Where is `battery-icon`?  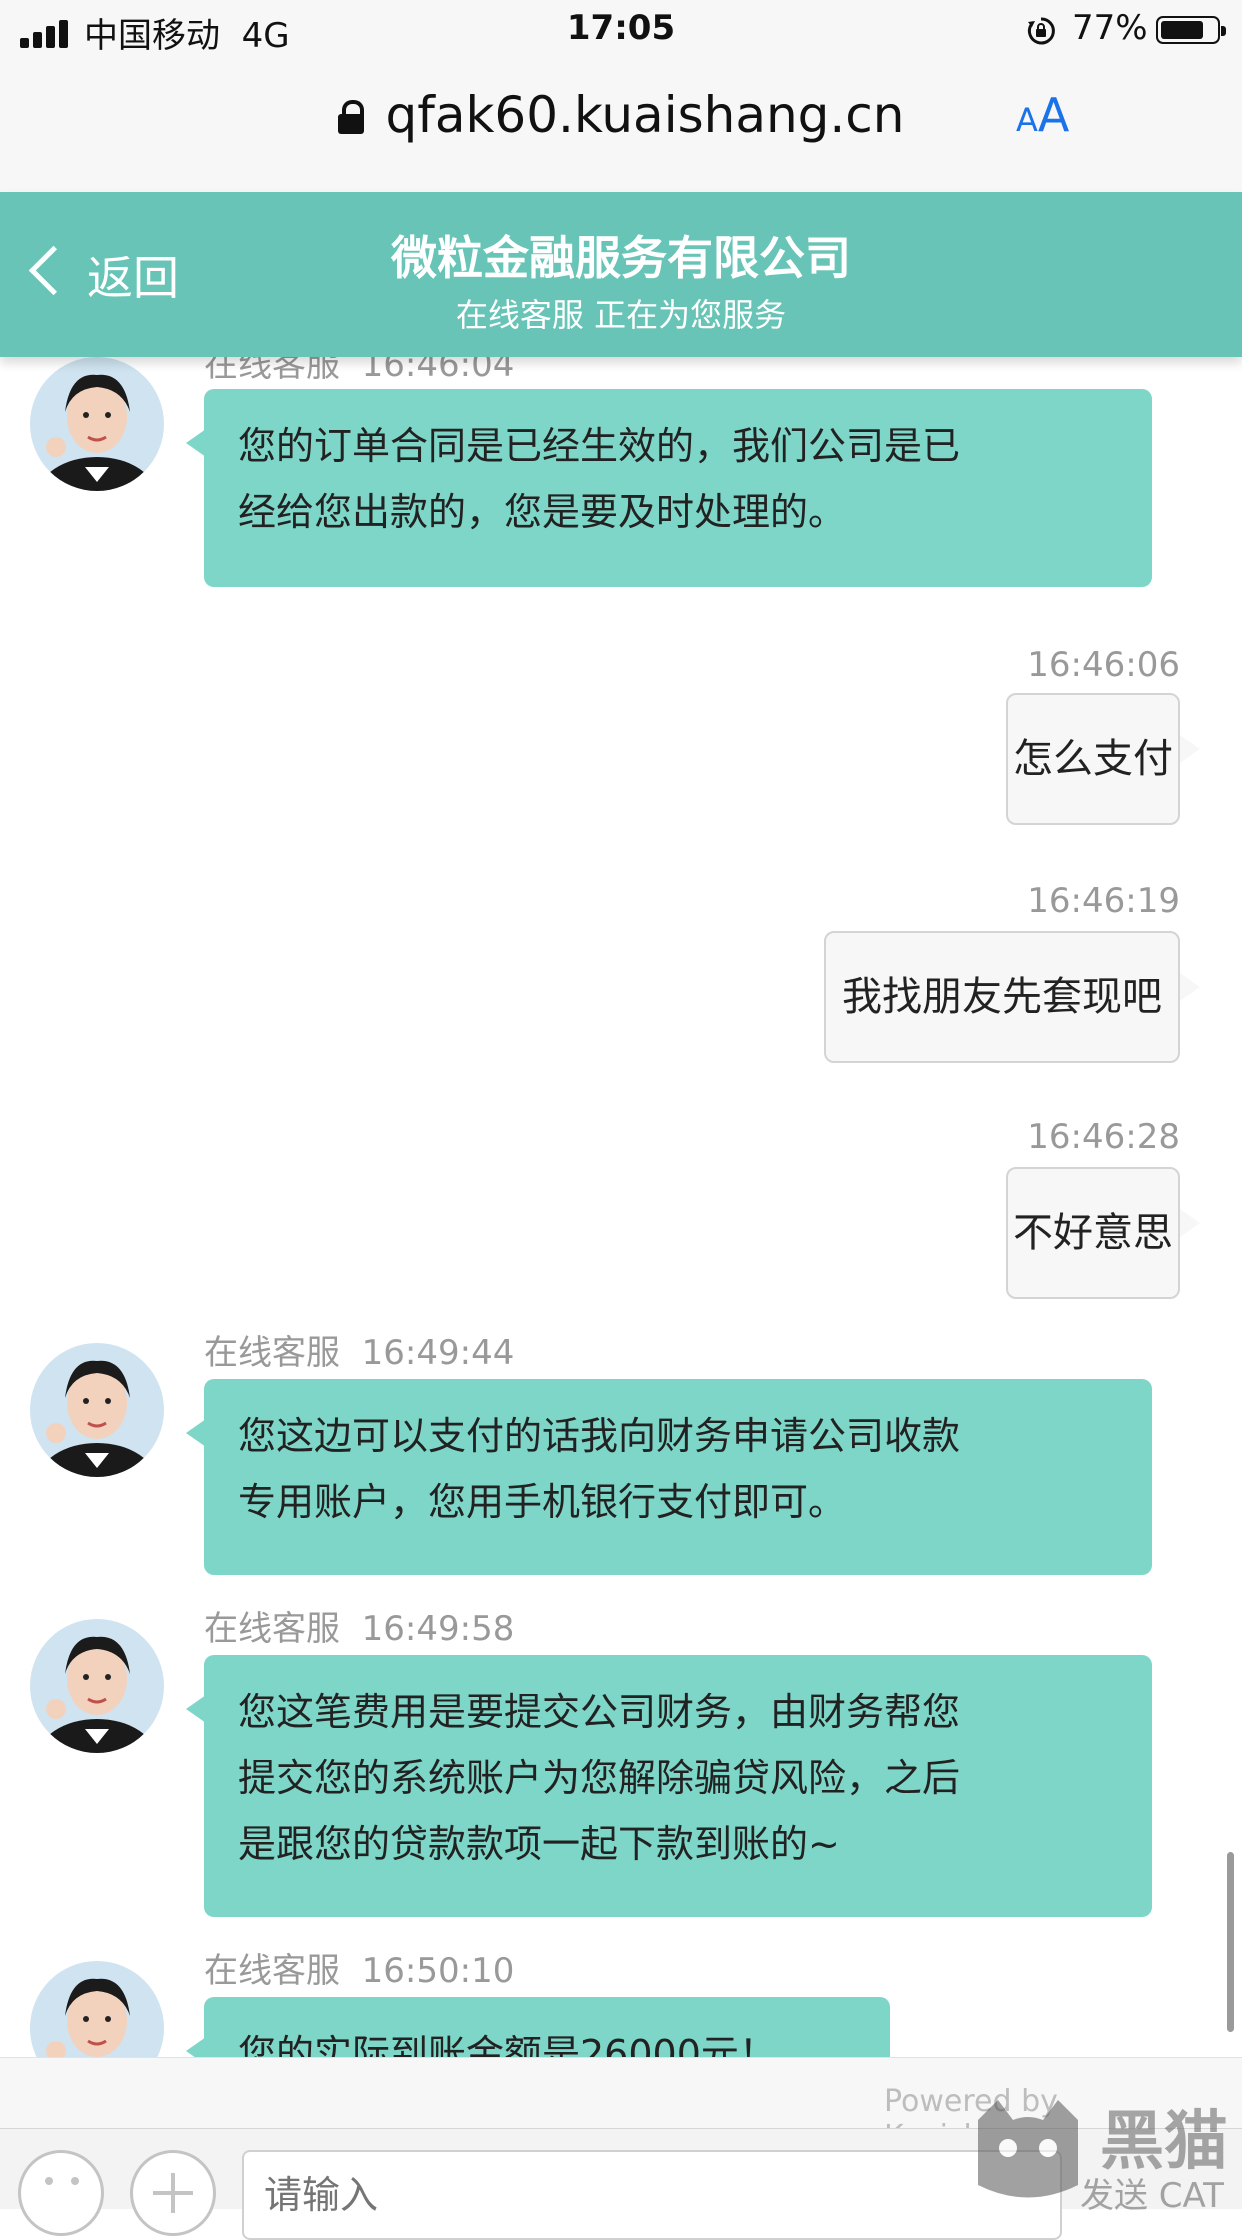
battery-icon is located at coordinates (1191, 30).